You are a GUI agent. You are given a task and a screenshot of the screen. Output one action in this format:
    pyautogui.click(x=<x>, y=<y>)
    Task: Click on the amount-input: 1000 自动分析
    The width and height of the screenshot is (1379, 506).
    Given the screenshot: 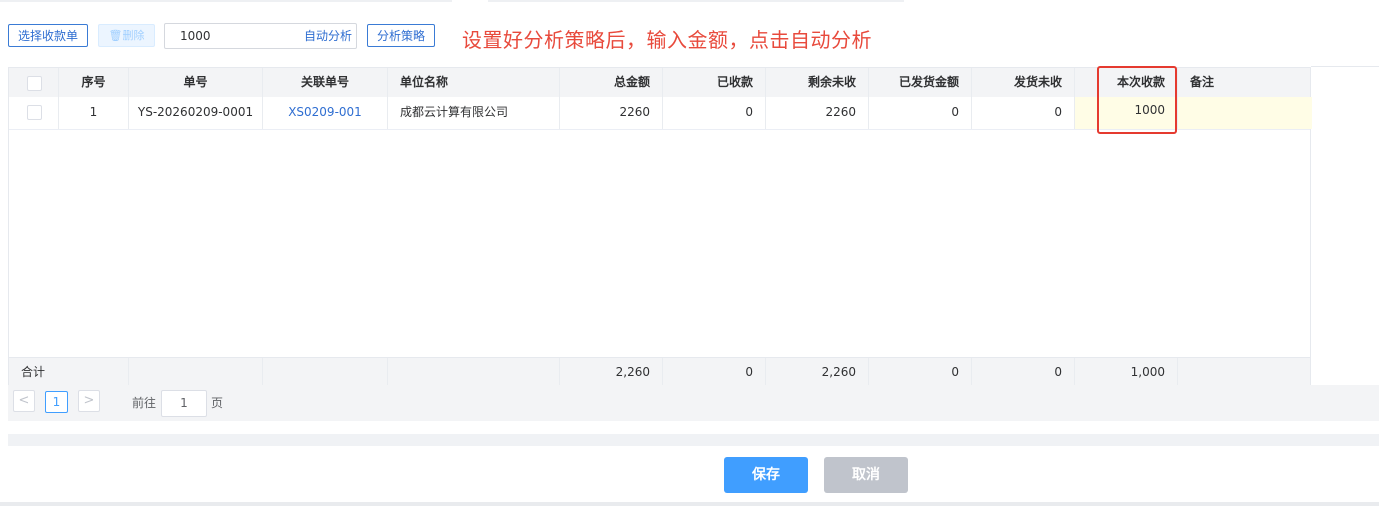 What is the action you would take?
    pyautogui.click(x=260, y=36)
    